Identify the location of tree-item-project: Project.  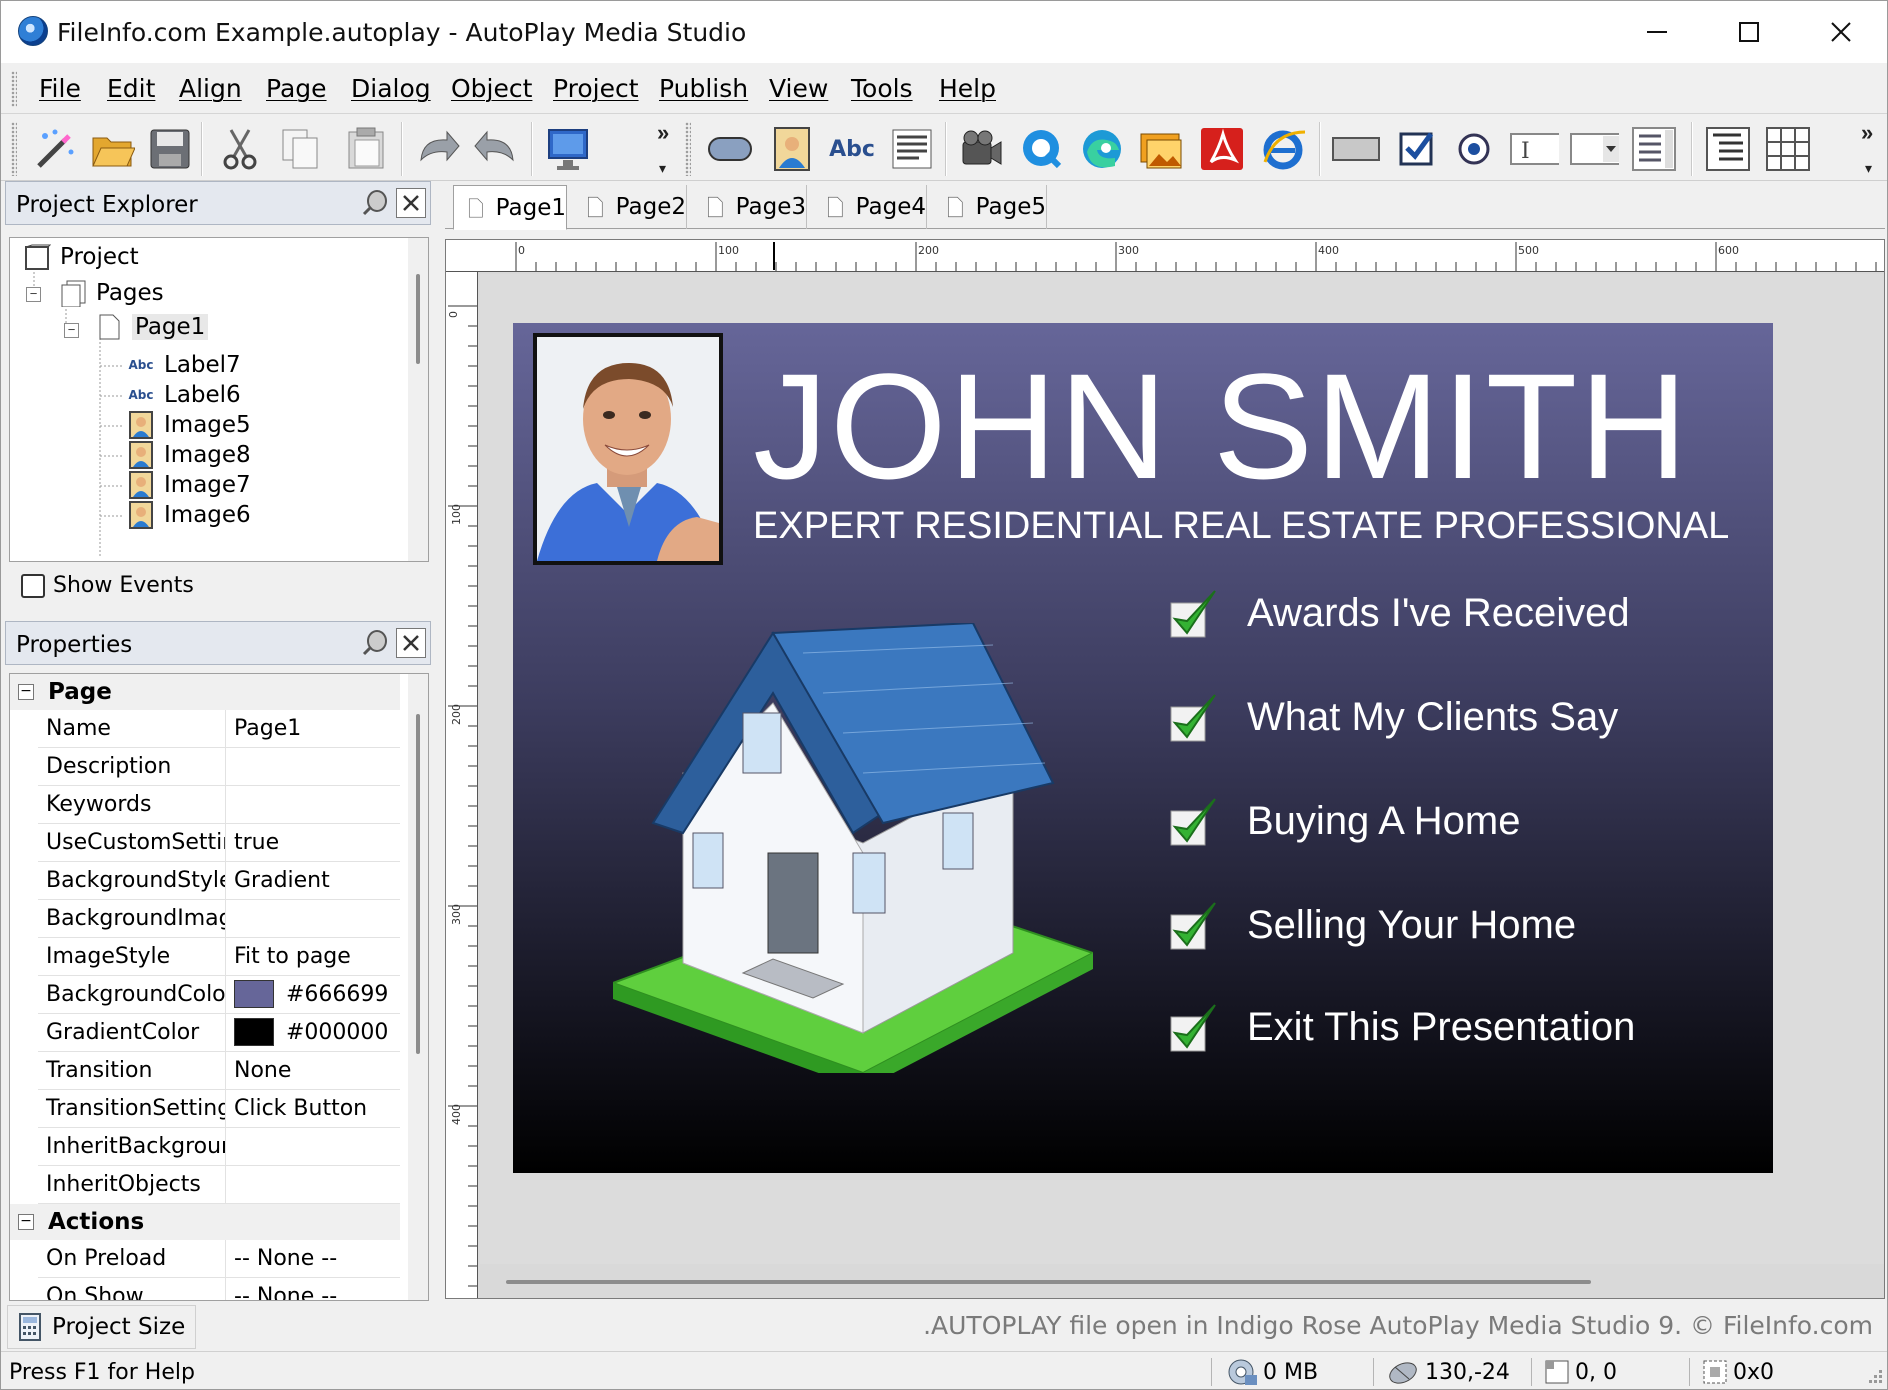
(80, 257).